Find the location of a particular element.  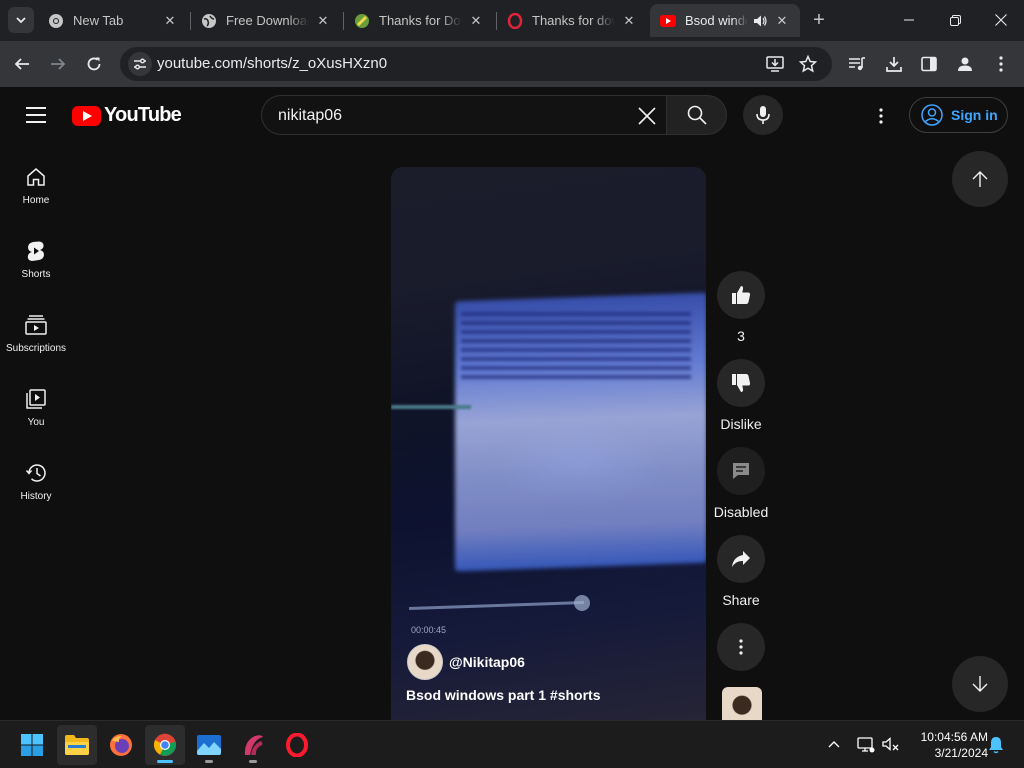

profile-button is located at coordinates (965, 64).